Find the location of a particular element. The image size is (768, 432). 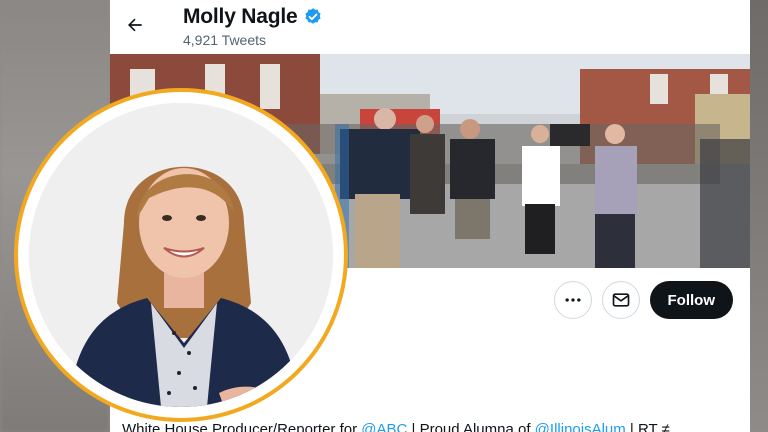

more-button is located at coordinates (572, 300).